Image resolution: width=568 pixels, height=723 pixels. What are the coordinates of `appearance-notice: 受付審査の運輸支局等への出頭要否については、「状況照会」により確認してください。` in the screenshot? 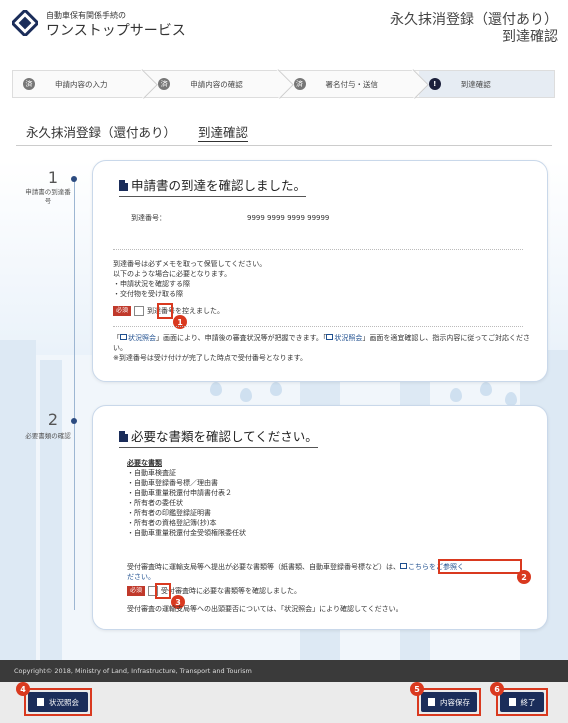 It's located at (265, 609).